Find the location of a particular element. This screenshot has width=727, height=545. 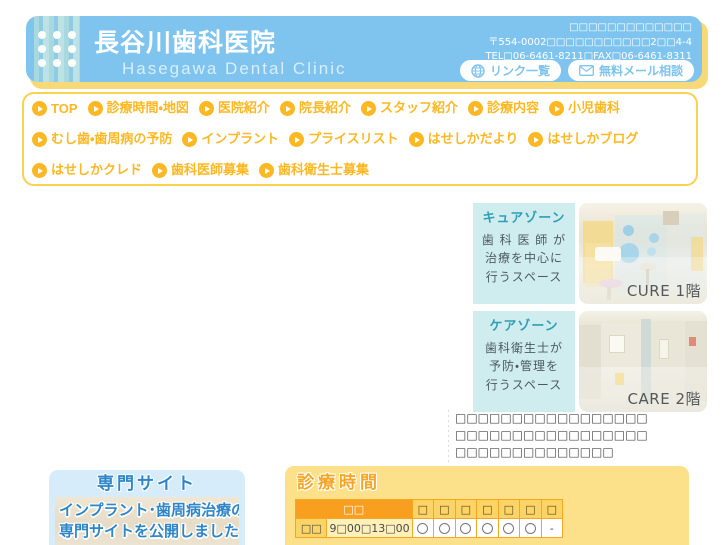

schedule-day-5: □ is located at coordinates (509, 509).